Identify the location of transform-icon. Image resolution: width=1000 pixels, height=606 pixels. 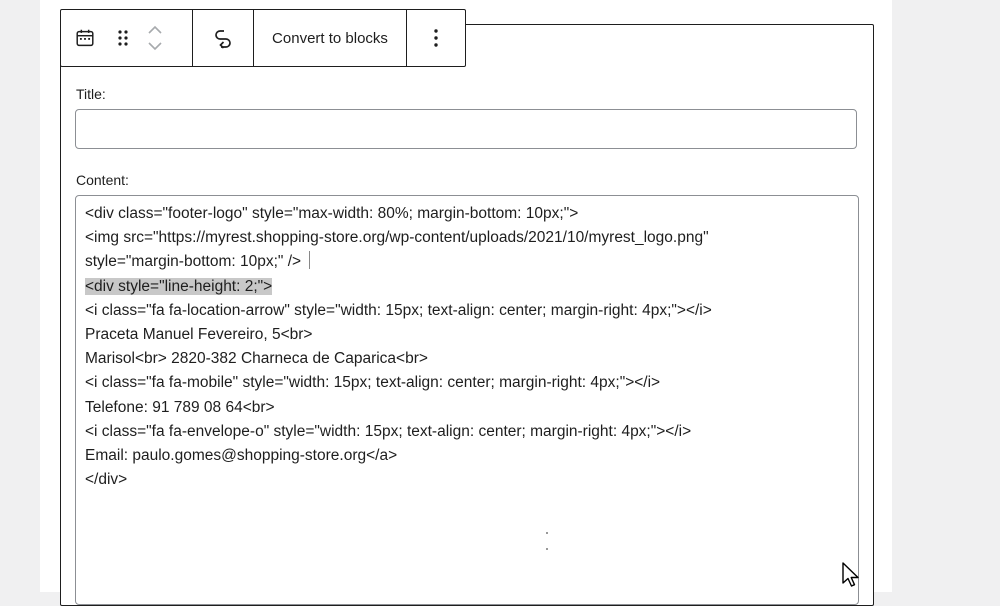
(223, 39).